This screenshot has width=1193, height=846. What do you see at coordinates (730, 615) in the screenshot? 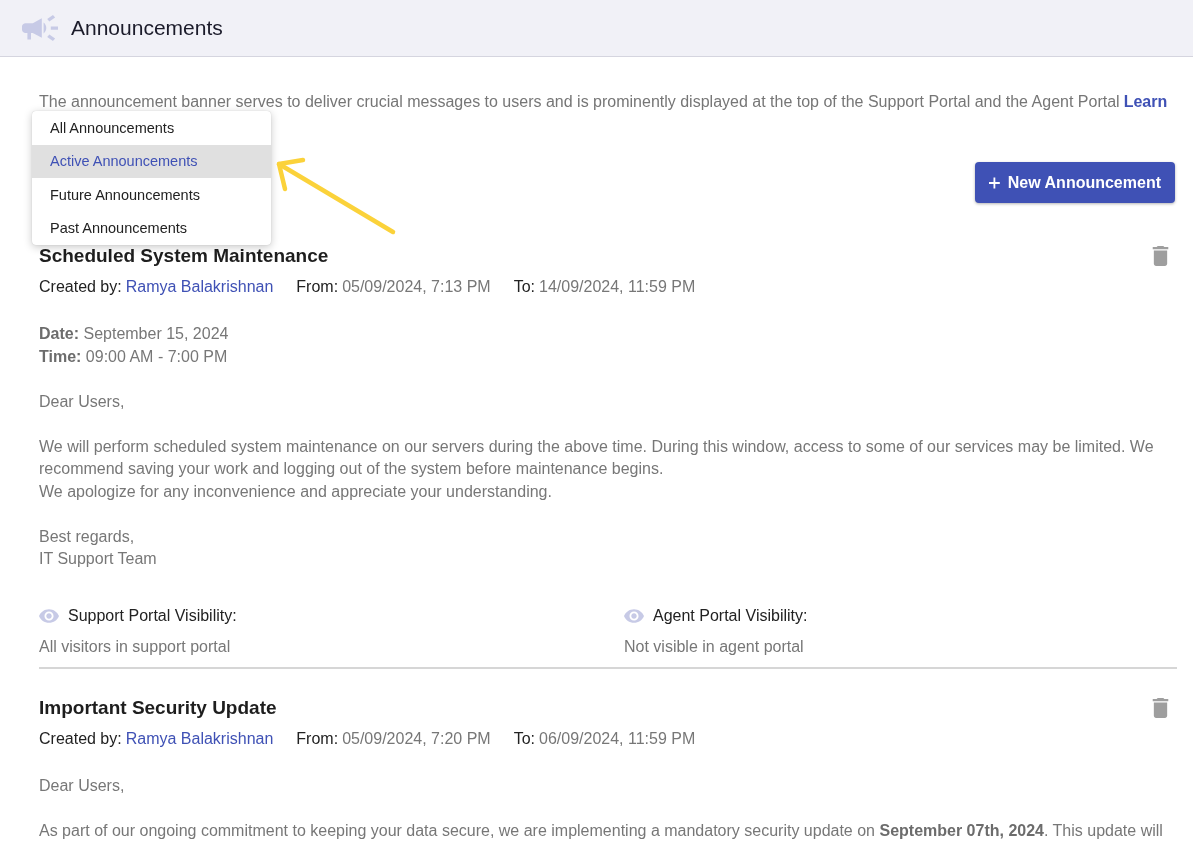
I see `visibility-label: Agent Portal Visibility:` at bounding box center [730, 615].